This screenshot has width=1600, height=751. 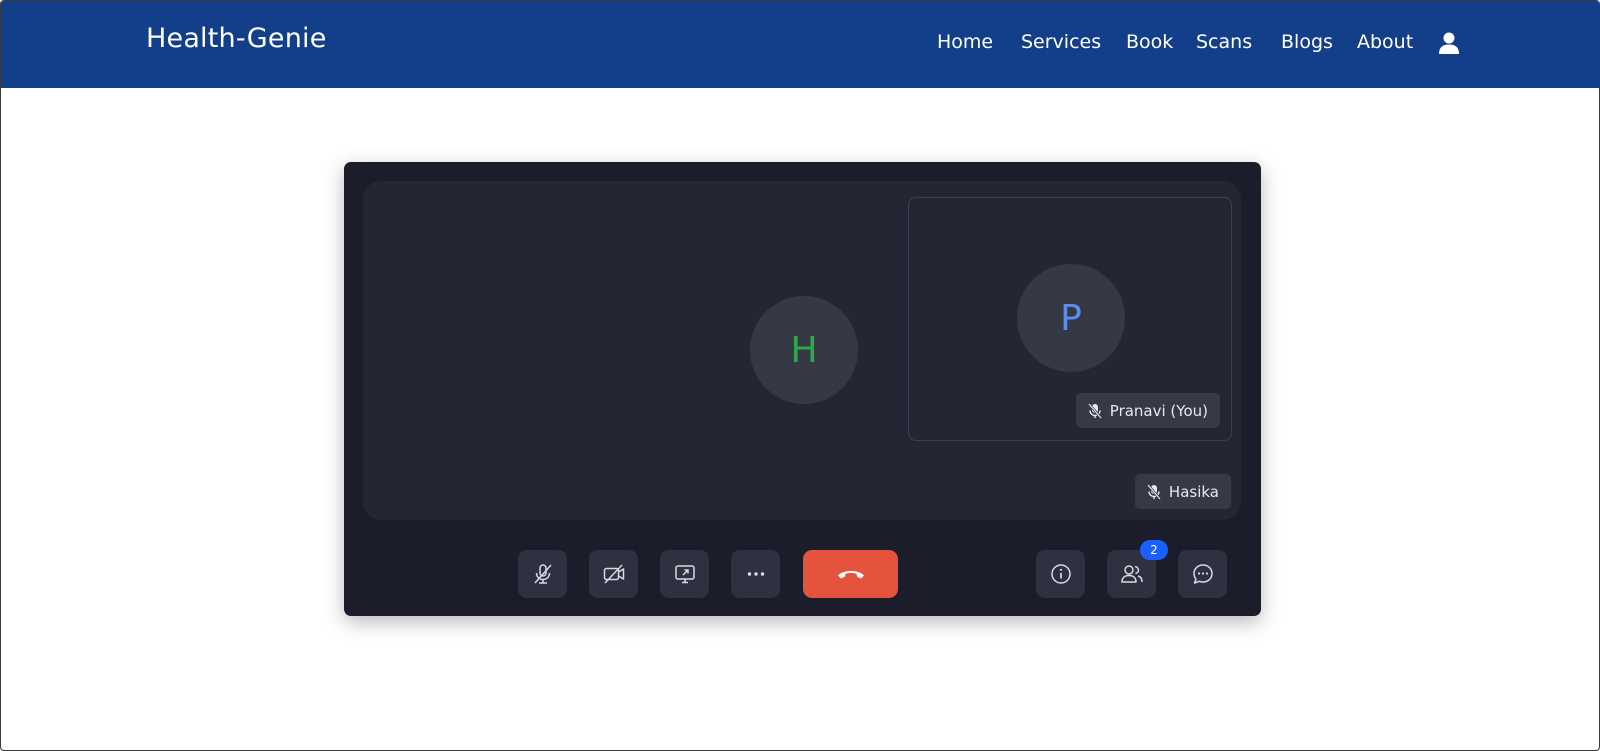 I want to click on brand-logo: Health-Genie, so click(x=236, y=38).